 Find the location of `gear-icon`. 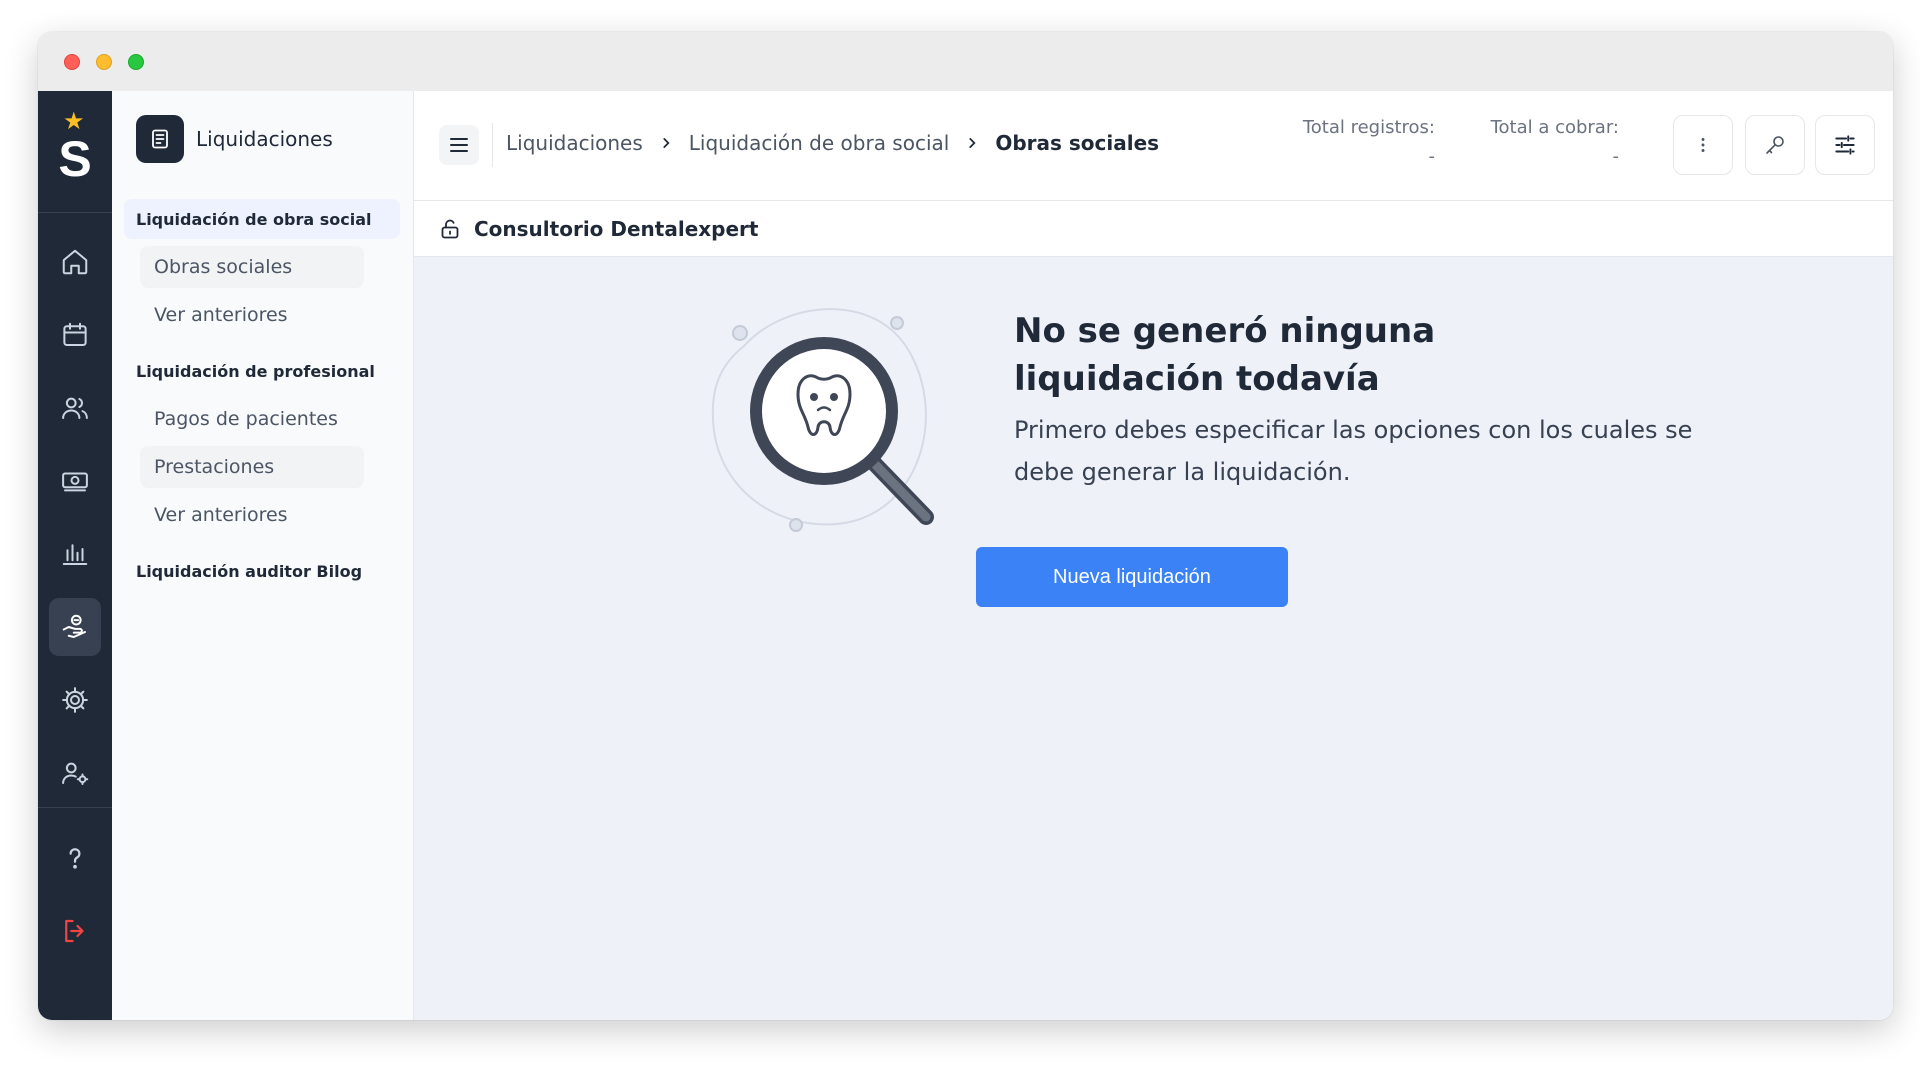

gear-icon is located at coordinates (75, 700).